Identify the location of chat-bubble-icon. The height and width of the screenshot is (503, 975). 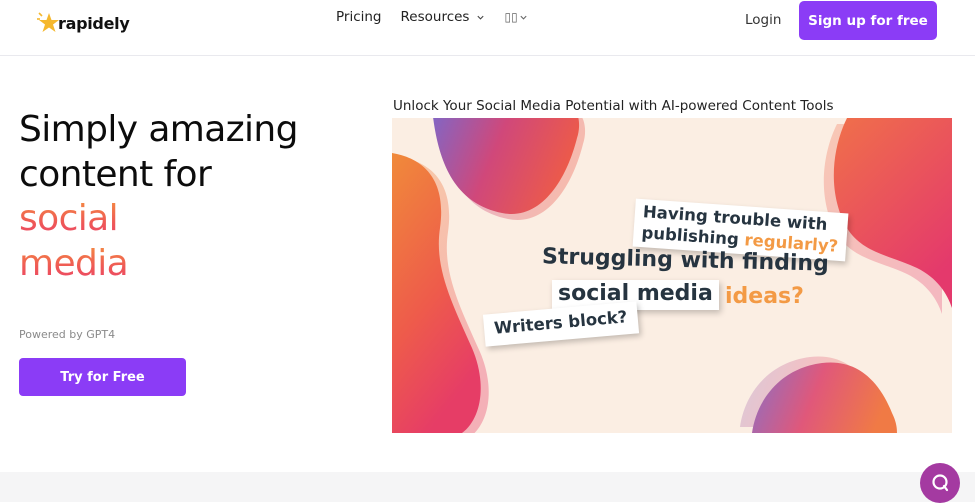
(940, 483).